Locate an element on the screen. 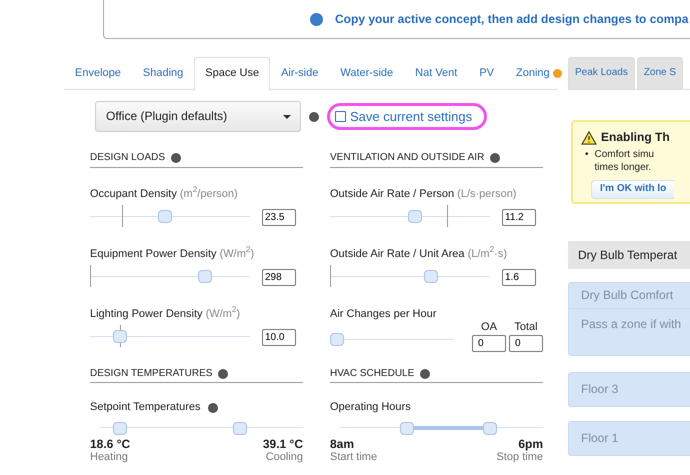  section-title: VENTILATION AND OUTSIDE AIR is located at coordinates (407, 158).